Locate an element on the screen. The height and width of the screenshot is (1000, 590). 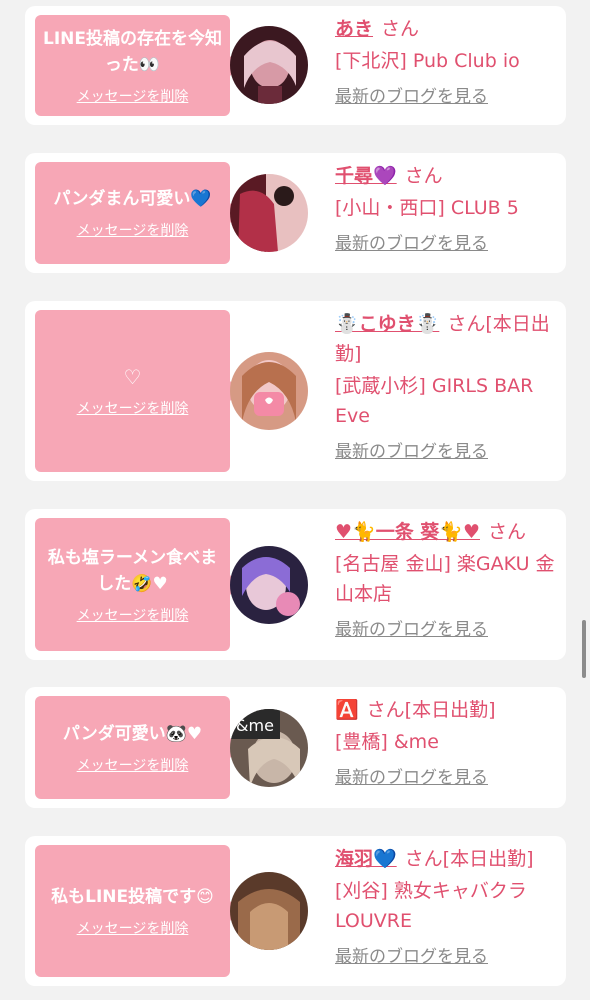
message-text: 私もLINE投稿です😊 is located at coordinates (132, 897).